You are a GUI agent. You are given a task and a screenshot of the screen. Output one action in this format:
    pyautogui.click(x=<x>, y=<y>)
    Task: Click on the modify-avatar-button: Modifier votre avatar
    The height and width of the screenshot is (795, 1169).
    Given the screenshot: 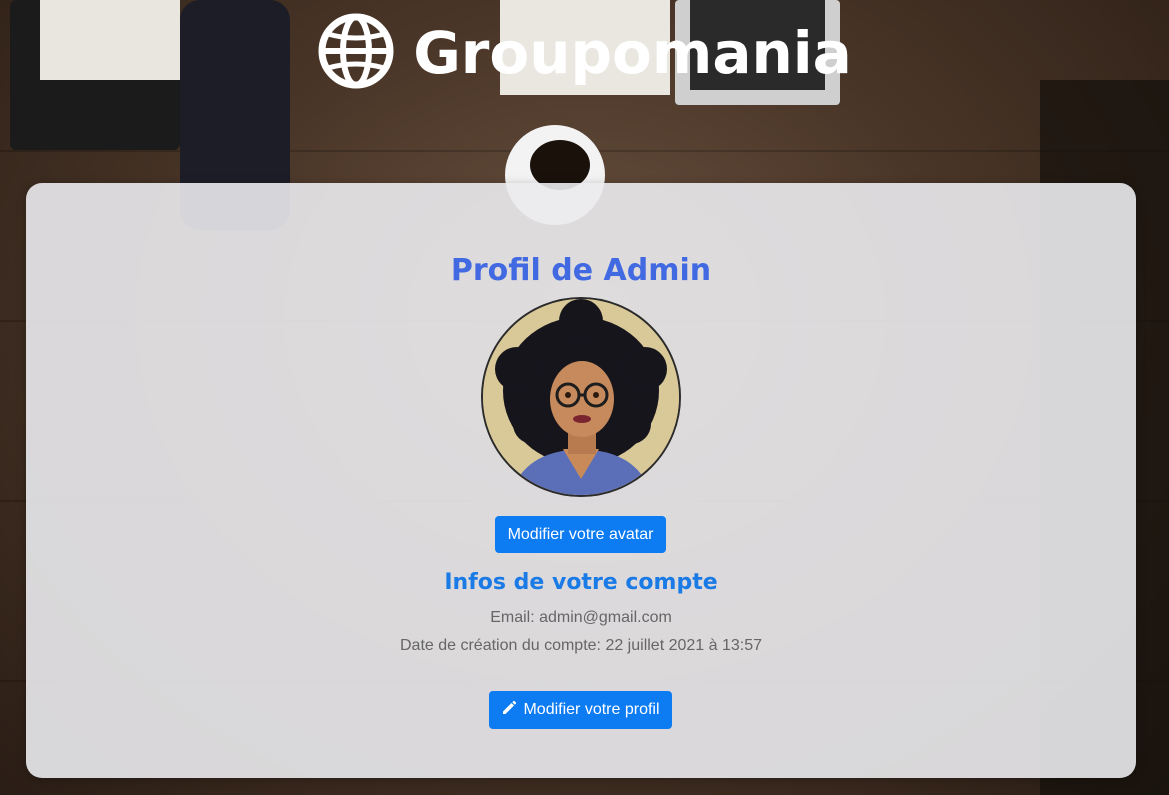 What is the action you would take?
    pyautogui.click(x=580, y=534)
    